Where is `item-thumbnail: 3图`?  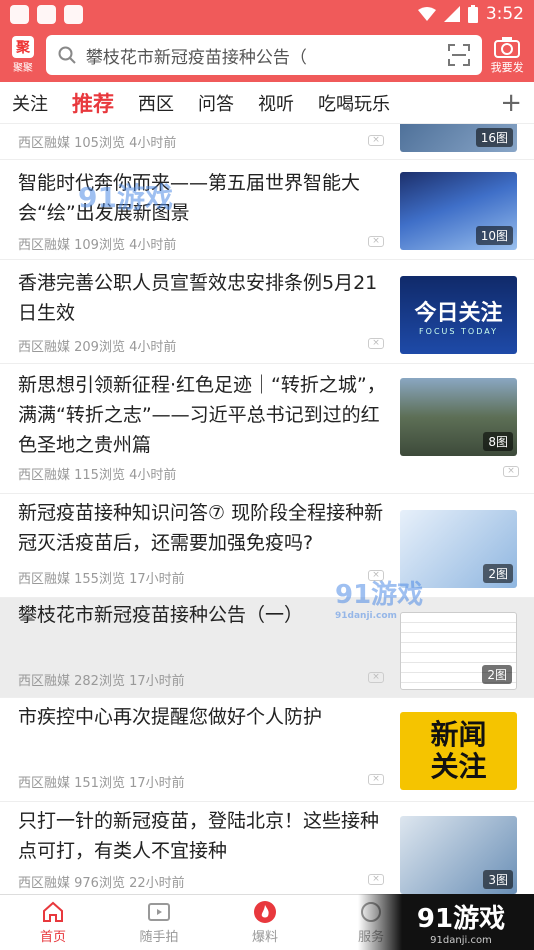
item-thumbnail: 3图 is located at coordinates (458, 855).